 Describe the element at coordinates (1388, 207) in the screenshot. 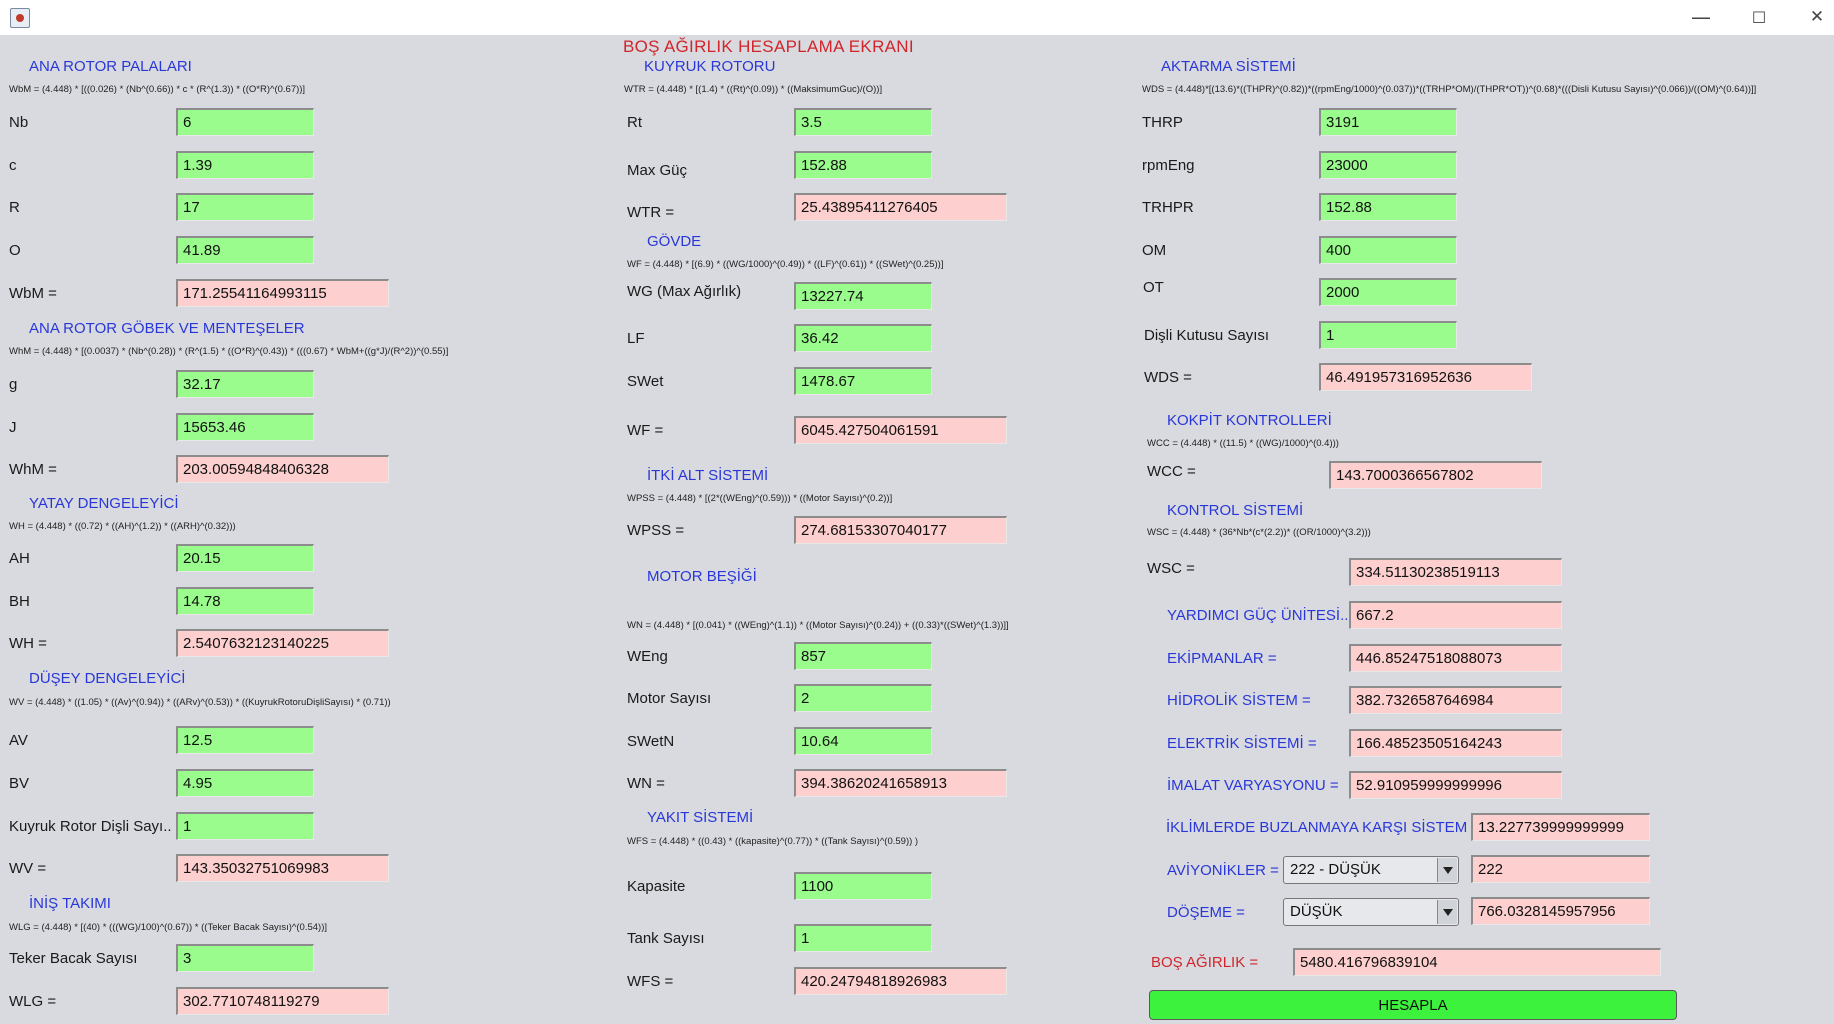

I see `input-trhpr: 152.88` at that location.